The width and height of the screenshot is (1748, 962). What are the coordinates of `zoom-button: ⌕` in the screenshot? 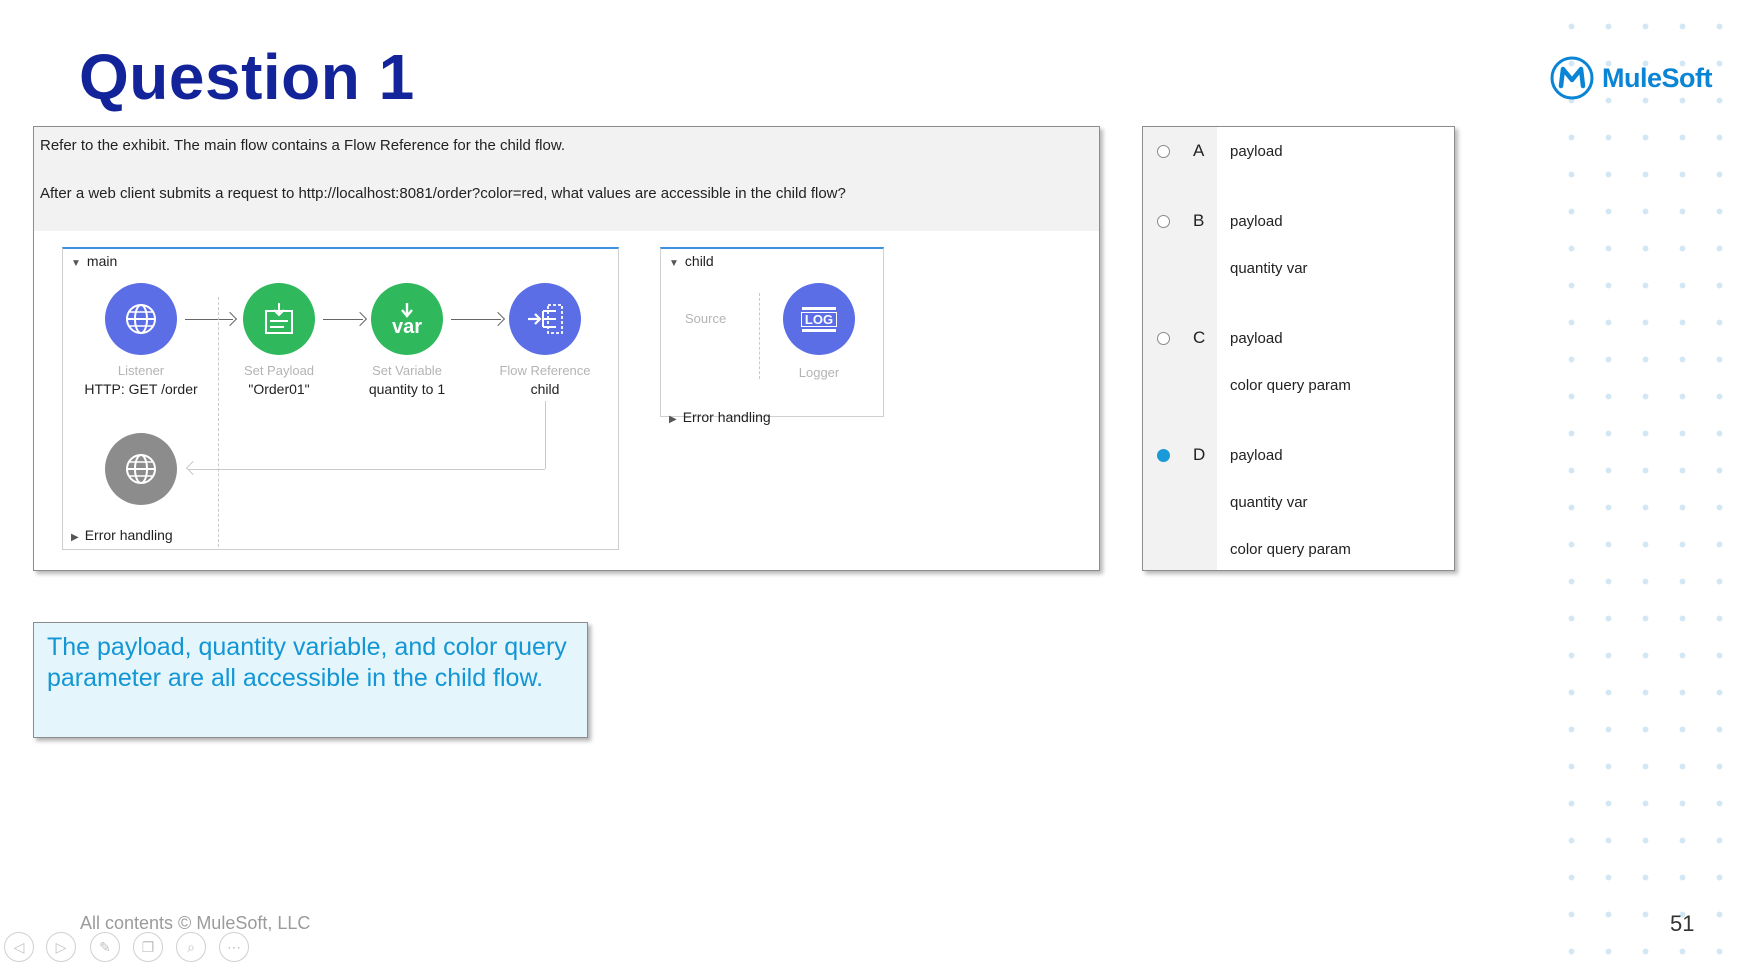 It's located at (191, 947).